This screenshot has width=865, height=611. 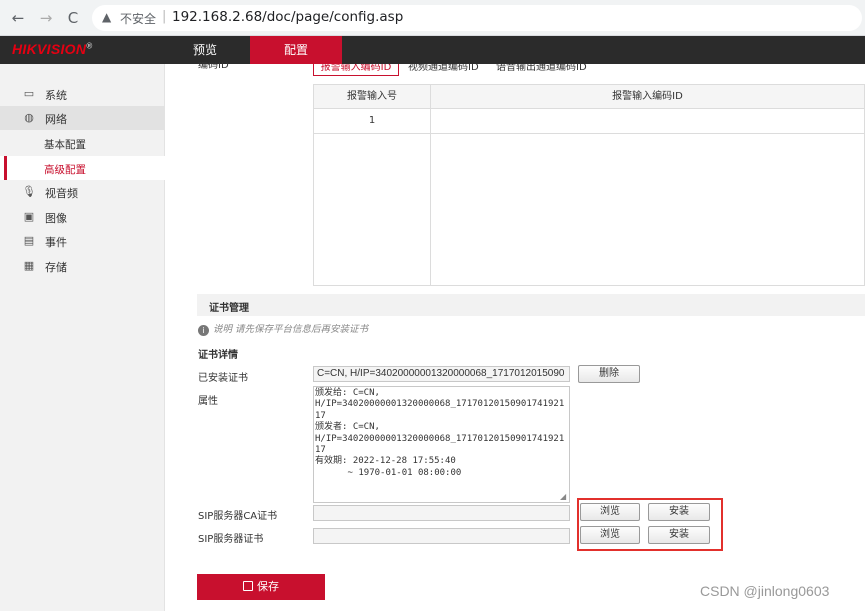 I want to click on sidebar-item-label: 系统, so click(x=56, y=95).